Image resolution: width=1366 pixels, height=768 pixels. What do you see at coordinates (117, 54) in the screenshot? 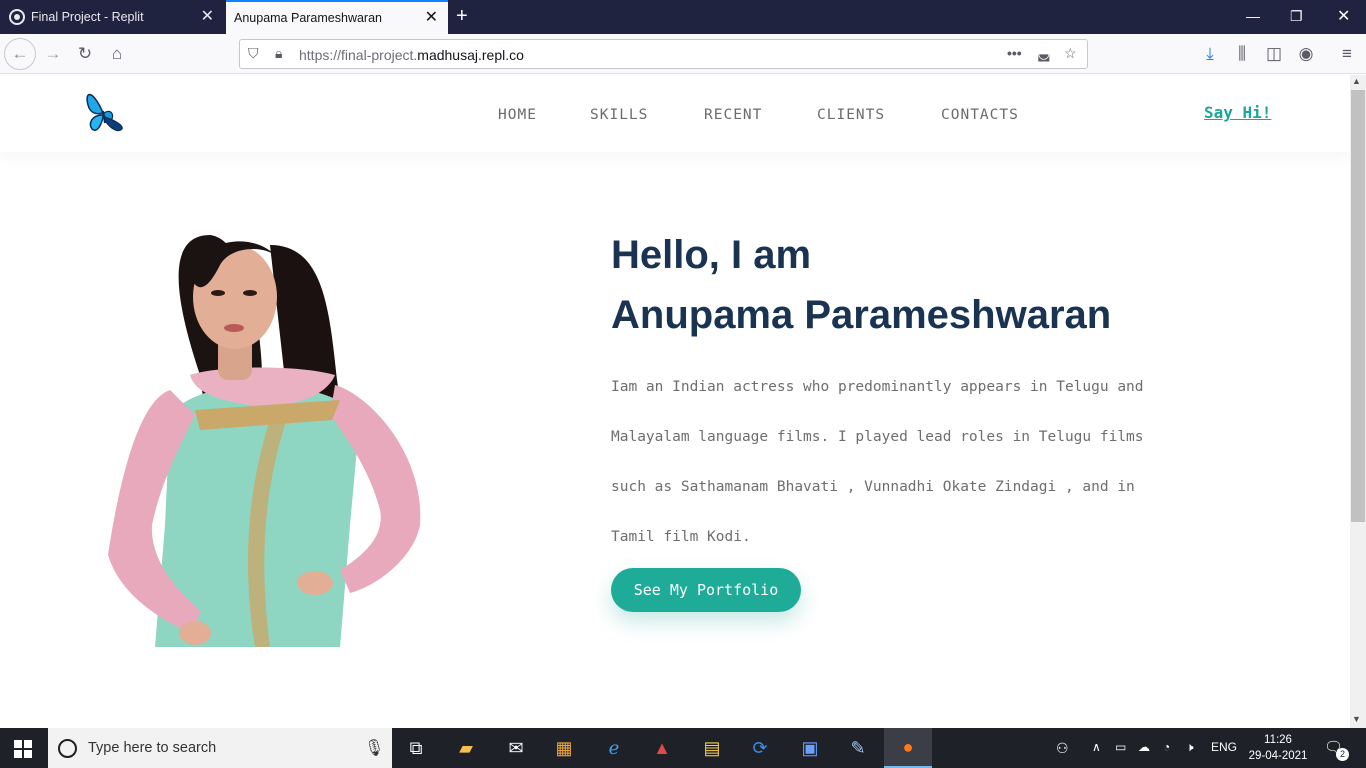
I see `home-icon: ⌂` at bounding box center [117, 54].